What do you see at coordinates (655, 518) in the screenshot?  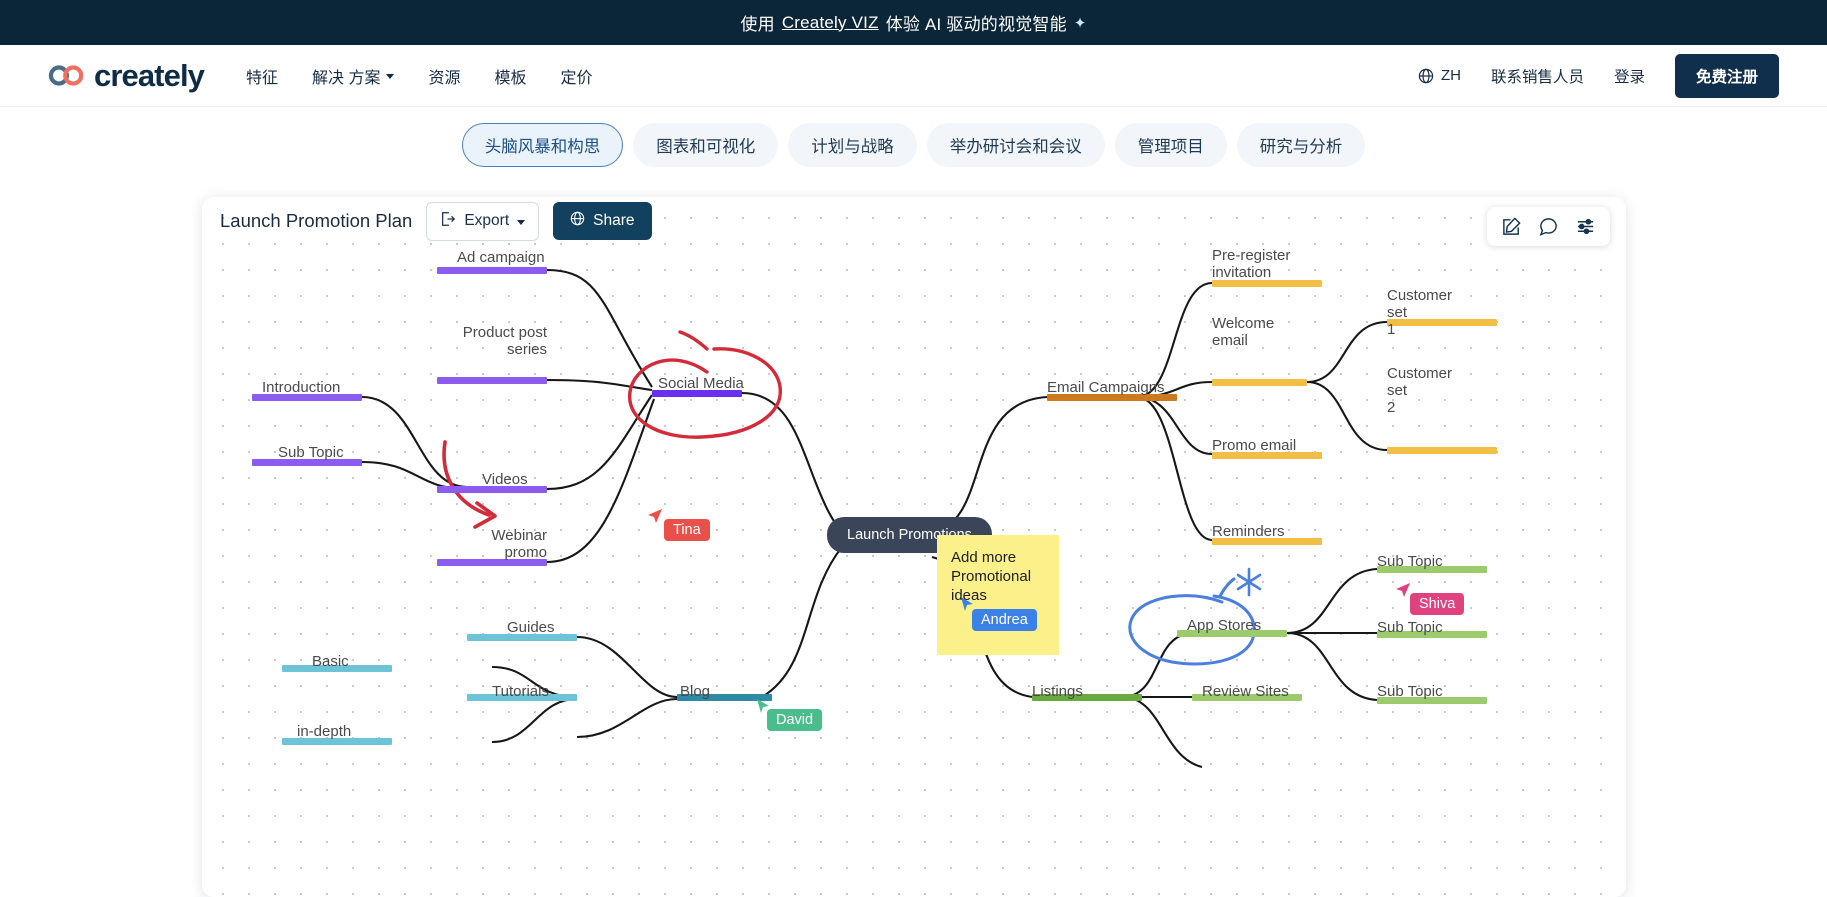 I see `cursor-arrow-tina` at bounding box center [655, 518].